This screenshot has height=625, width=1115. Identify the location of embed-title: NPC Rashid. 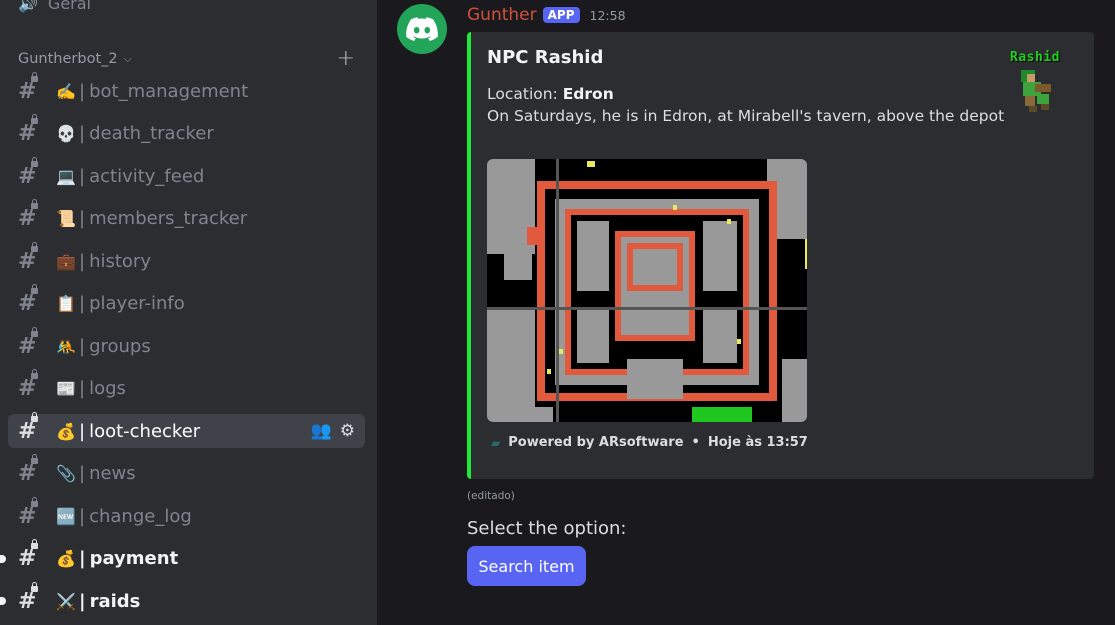
(545, 57).